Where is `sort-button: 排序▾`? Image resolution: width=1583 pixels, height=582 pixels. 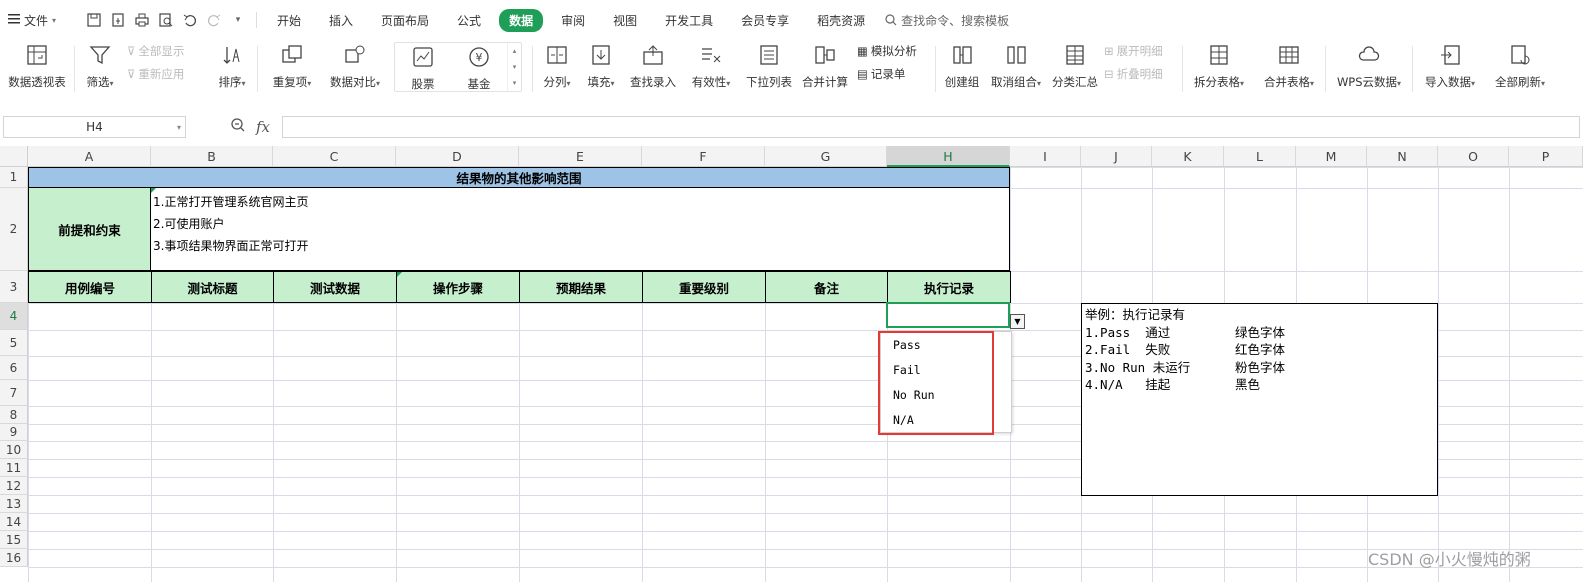 sort-button: 排序▾ is located at coordinates (232, 68).